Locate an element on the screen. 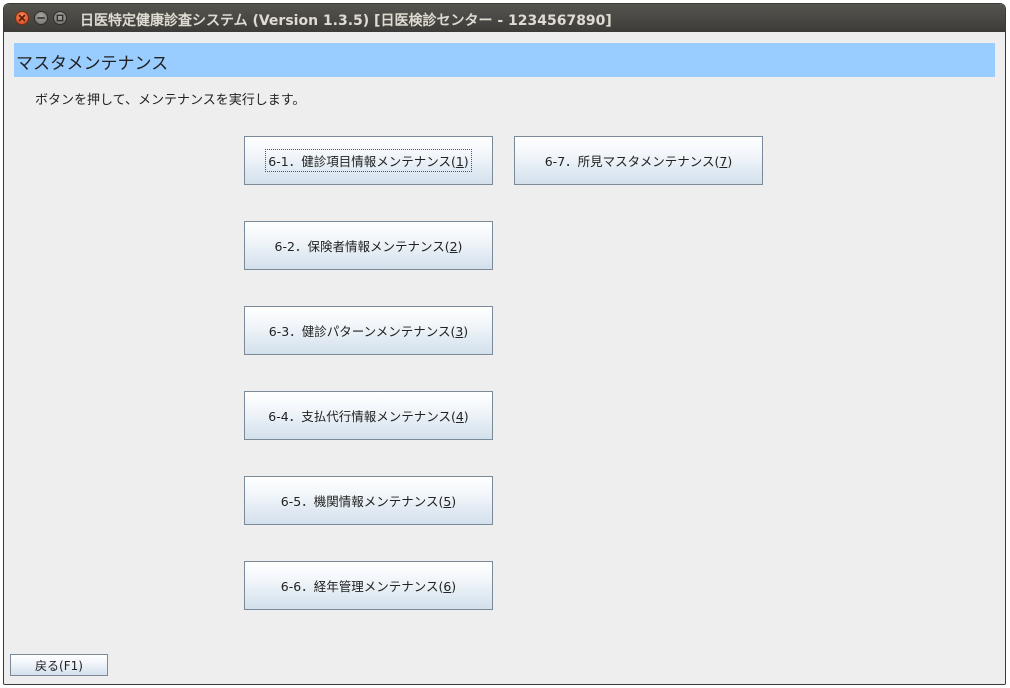 The height and width of the screenshot is (688, 1010). page-header: マスタメンテナンス is located at coordinates (504, 60).